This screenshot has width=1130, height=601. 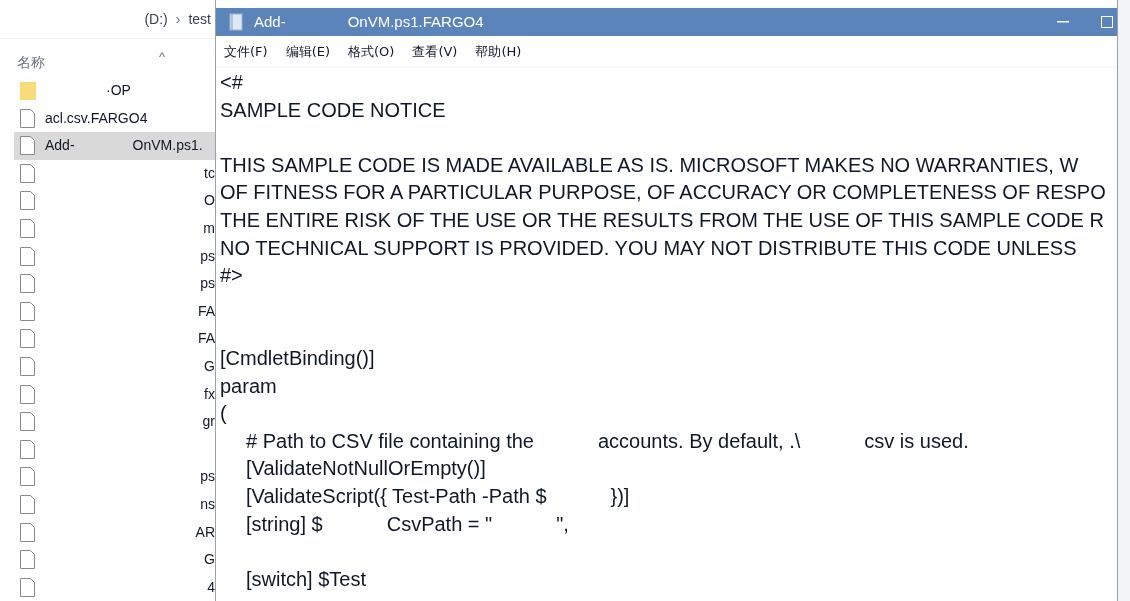 I want to click on column-header: 名称, so click(x=31, y=62).